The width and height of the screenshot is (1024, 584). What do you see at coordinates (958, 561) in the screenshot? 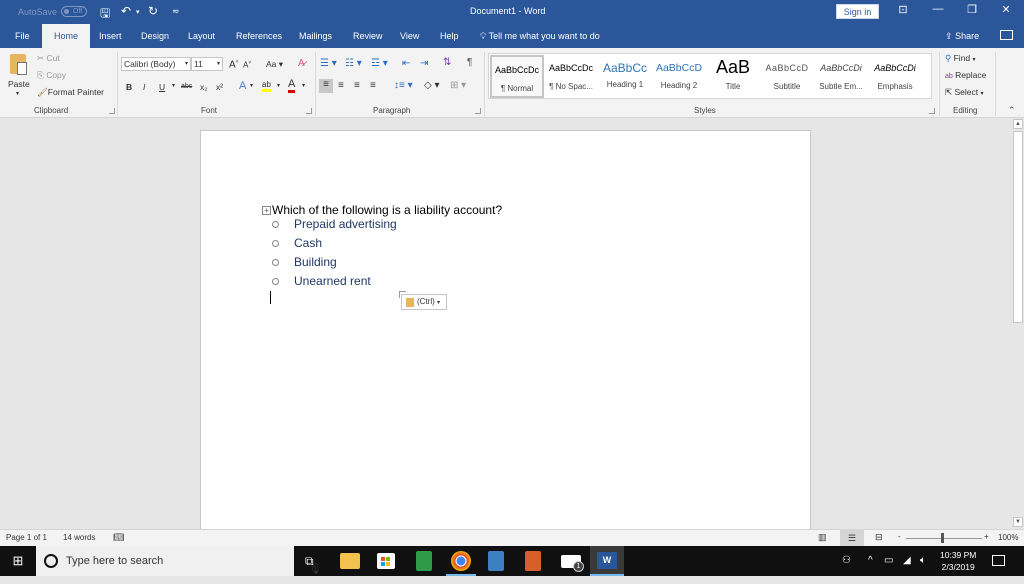
I see `system-clock: 10:39 PM 2/3/2019` at bounding box center [958, 561].